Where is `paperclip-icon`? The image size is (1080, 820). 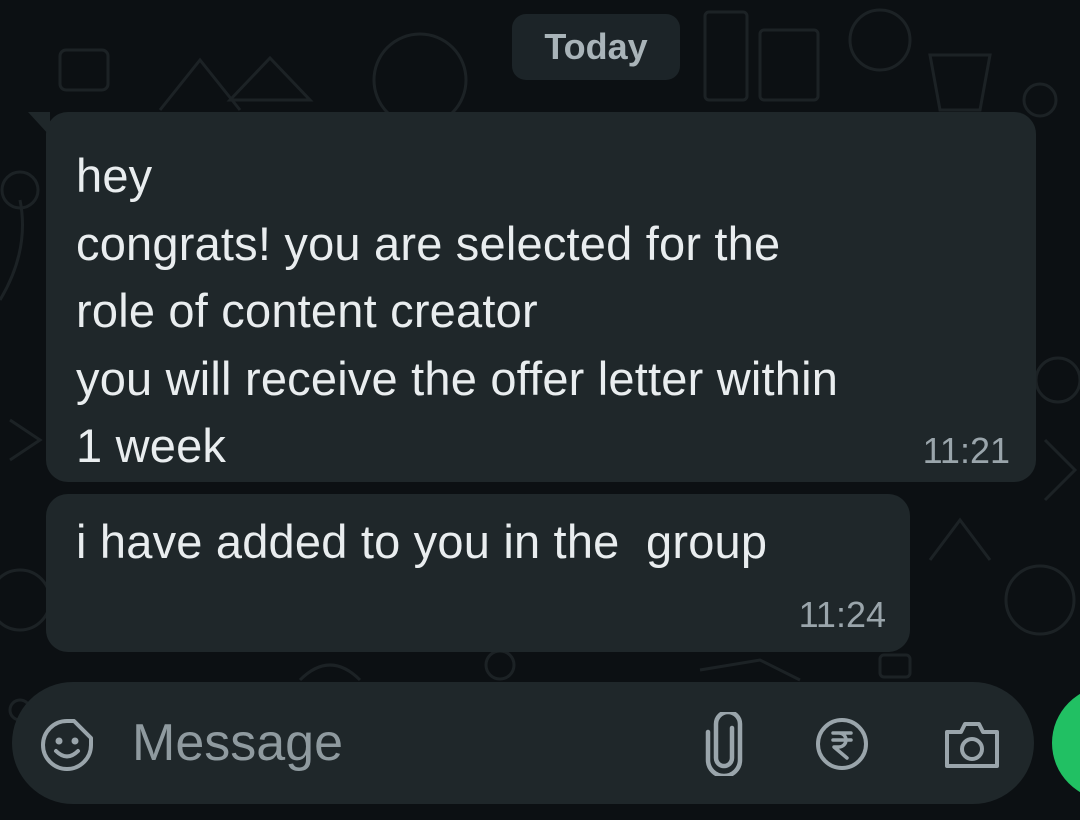
paperclip-icon is located at coordinates (724, 744).